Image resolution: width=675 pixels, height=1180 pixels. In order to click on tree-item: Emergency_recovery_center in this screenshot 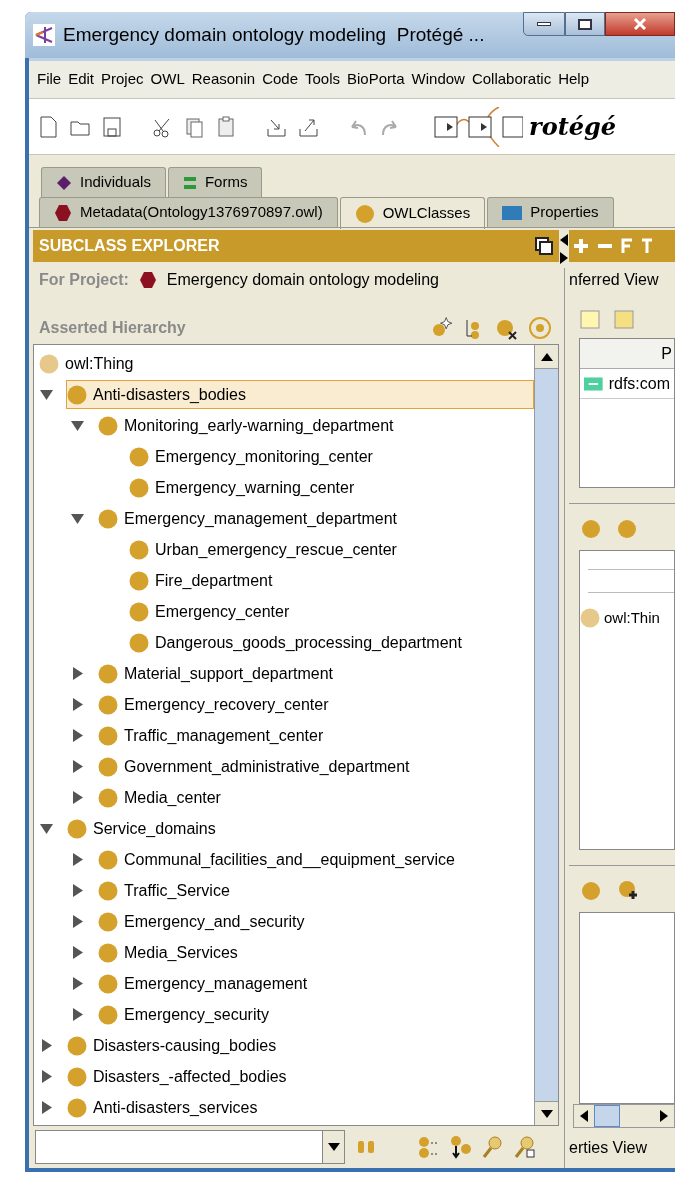, I will do `click(216, 704)`.